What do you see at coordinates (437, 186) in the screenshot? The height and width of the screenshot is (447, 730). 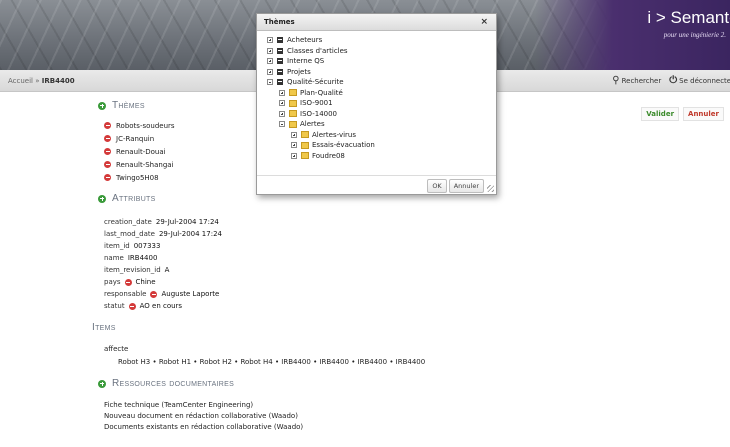 I see `dialog-ok-button: OK` at bounding box center [437, 186].